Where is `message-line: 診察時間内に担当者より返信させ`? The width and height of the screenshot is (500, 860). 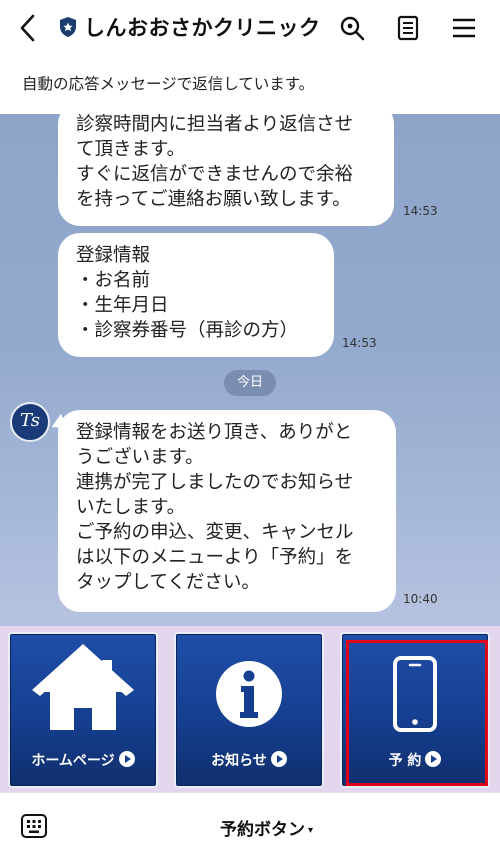
message-line: 診察時間内に担当者より返信させ is located at coordinates (215, 124).